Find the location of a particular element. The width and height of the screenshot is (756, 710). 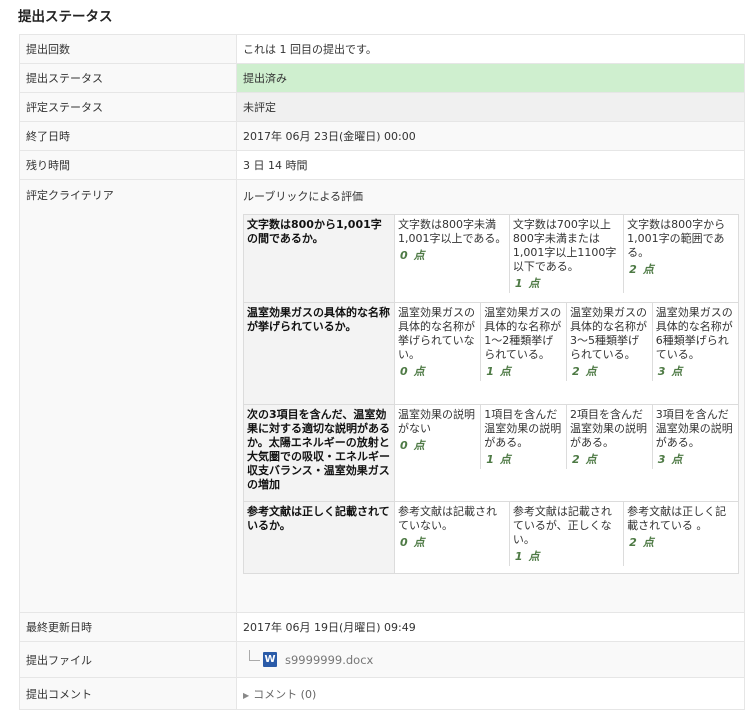

rubric-level: 2項目を含んだ温室効果の説明がある。 2点 is located at coordinates (609, 437).